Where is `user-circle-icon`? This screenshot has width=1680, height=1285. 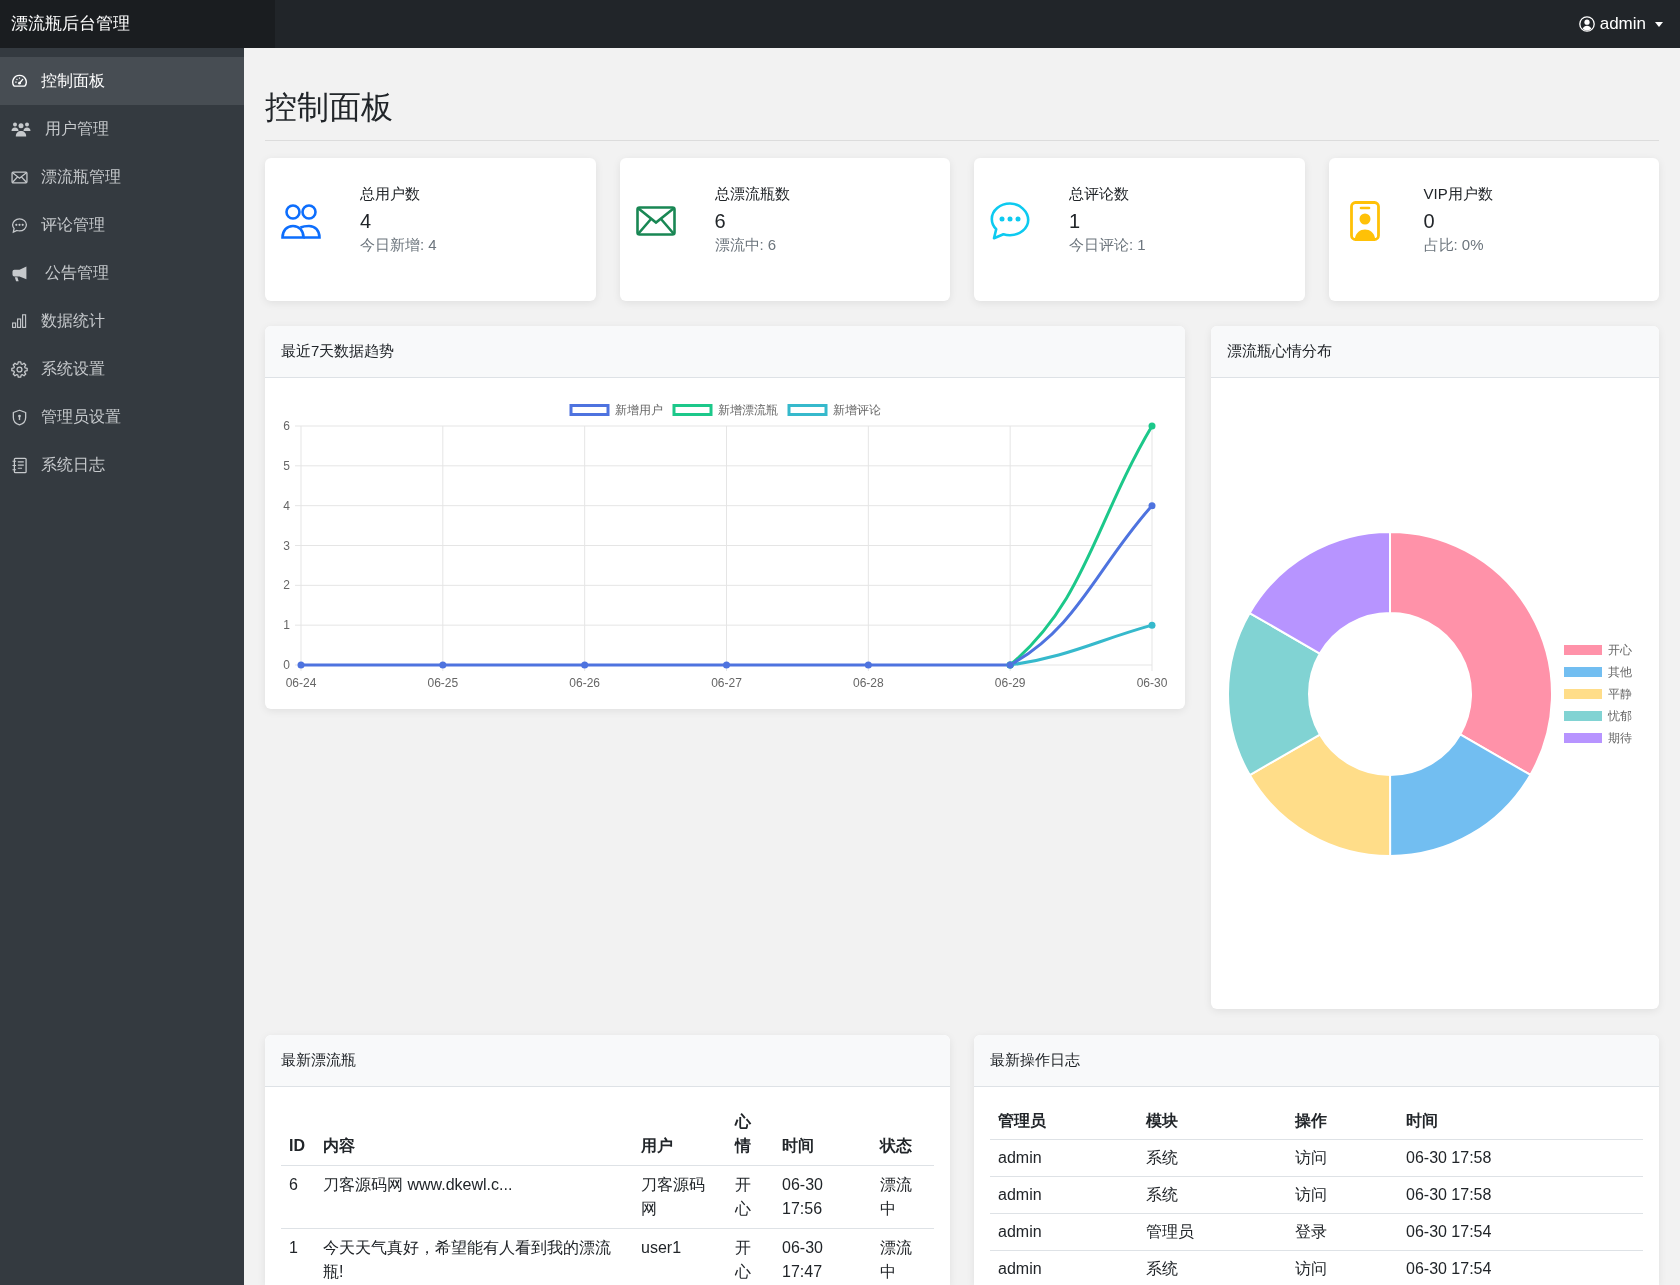
user-circle-icon is located at coordinates (1586, 24).